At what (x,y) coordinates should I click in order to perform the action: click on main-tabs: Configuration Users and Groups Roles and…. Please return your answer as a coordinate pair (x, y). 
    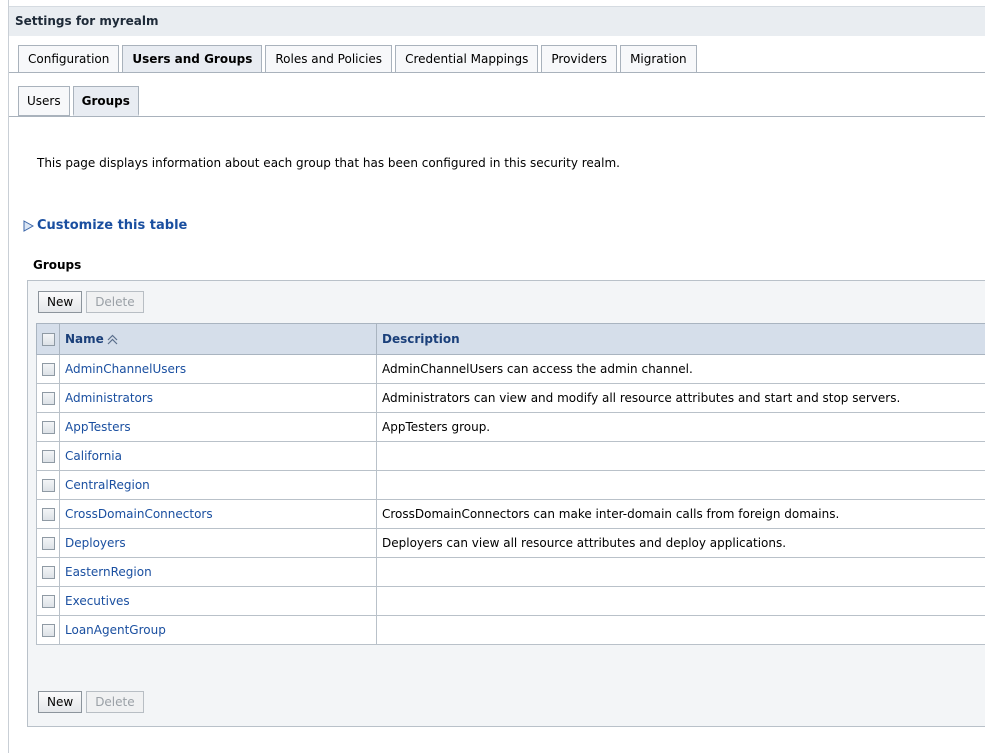
    Looking at the image, I should click on (359, 59).